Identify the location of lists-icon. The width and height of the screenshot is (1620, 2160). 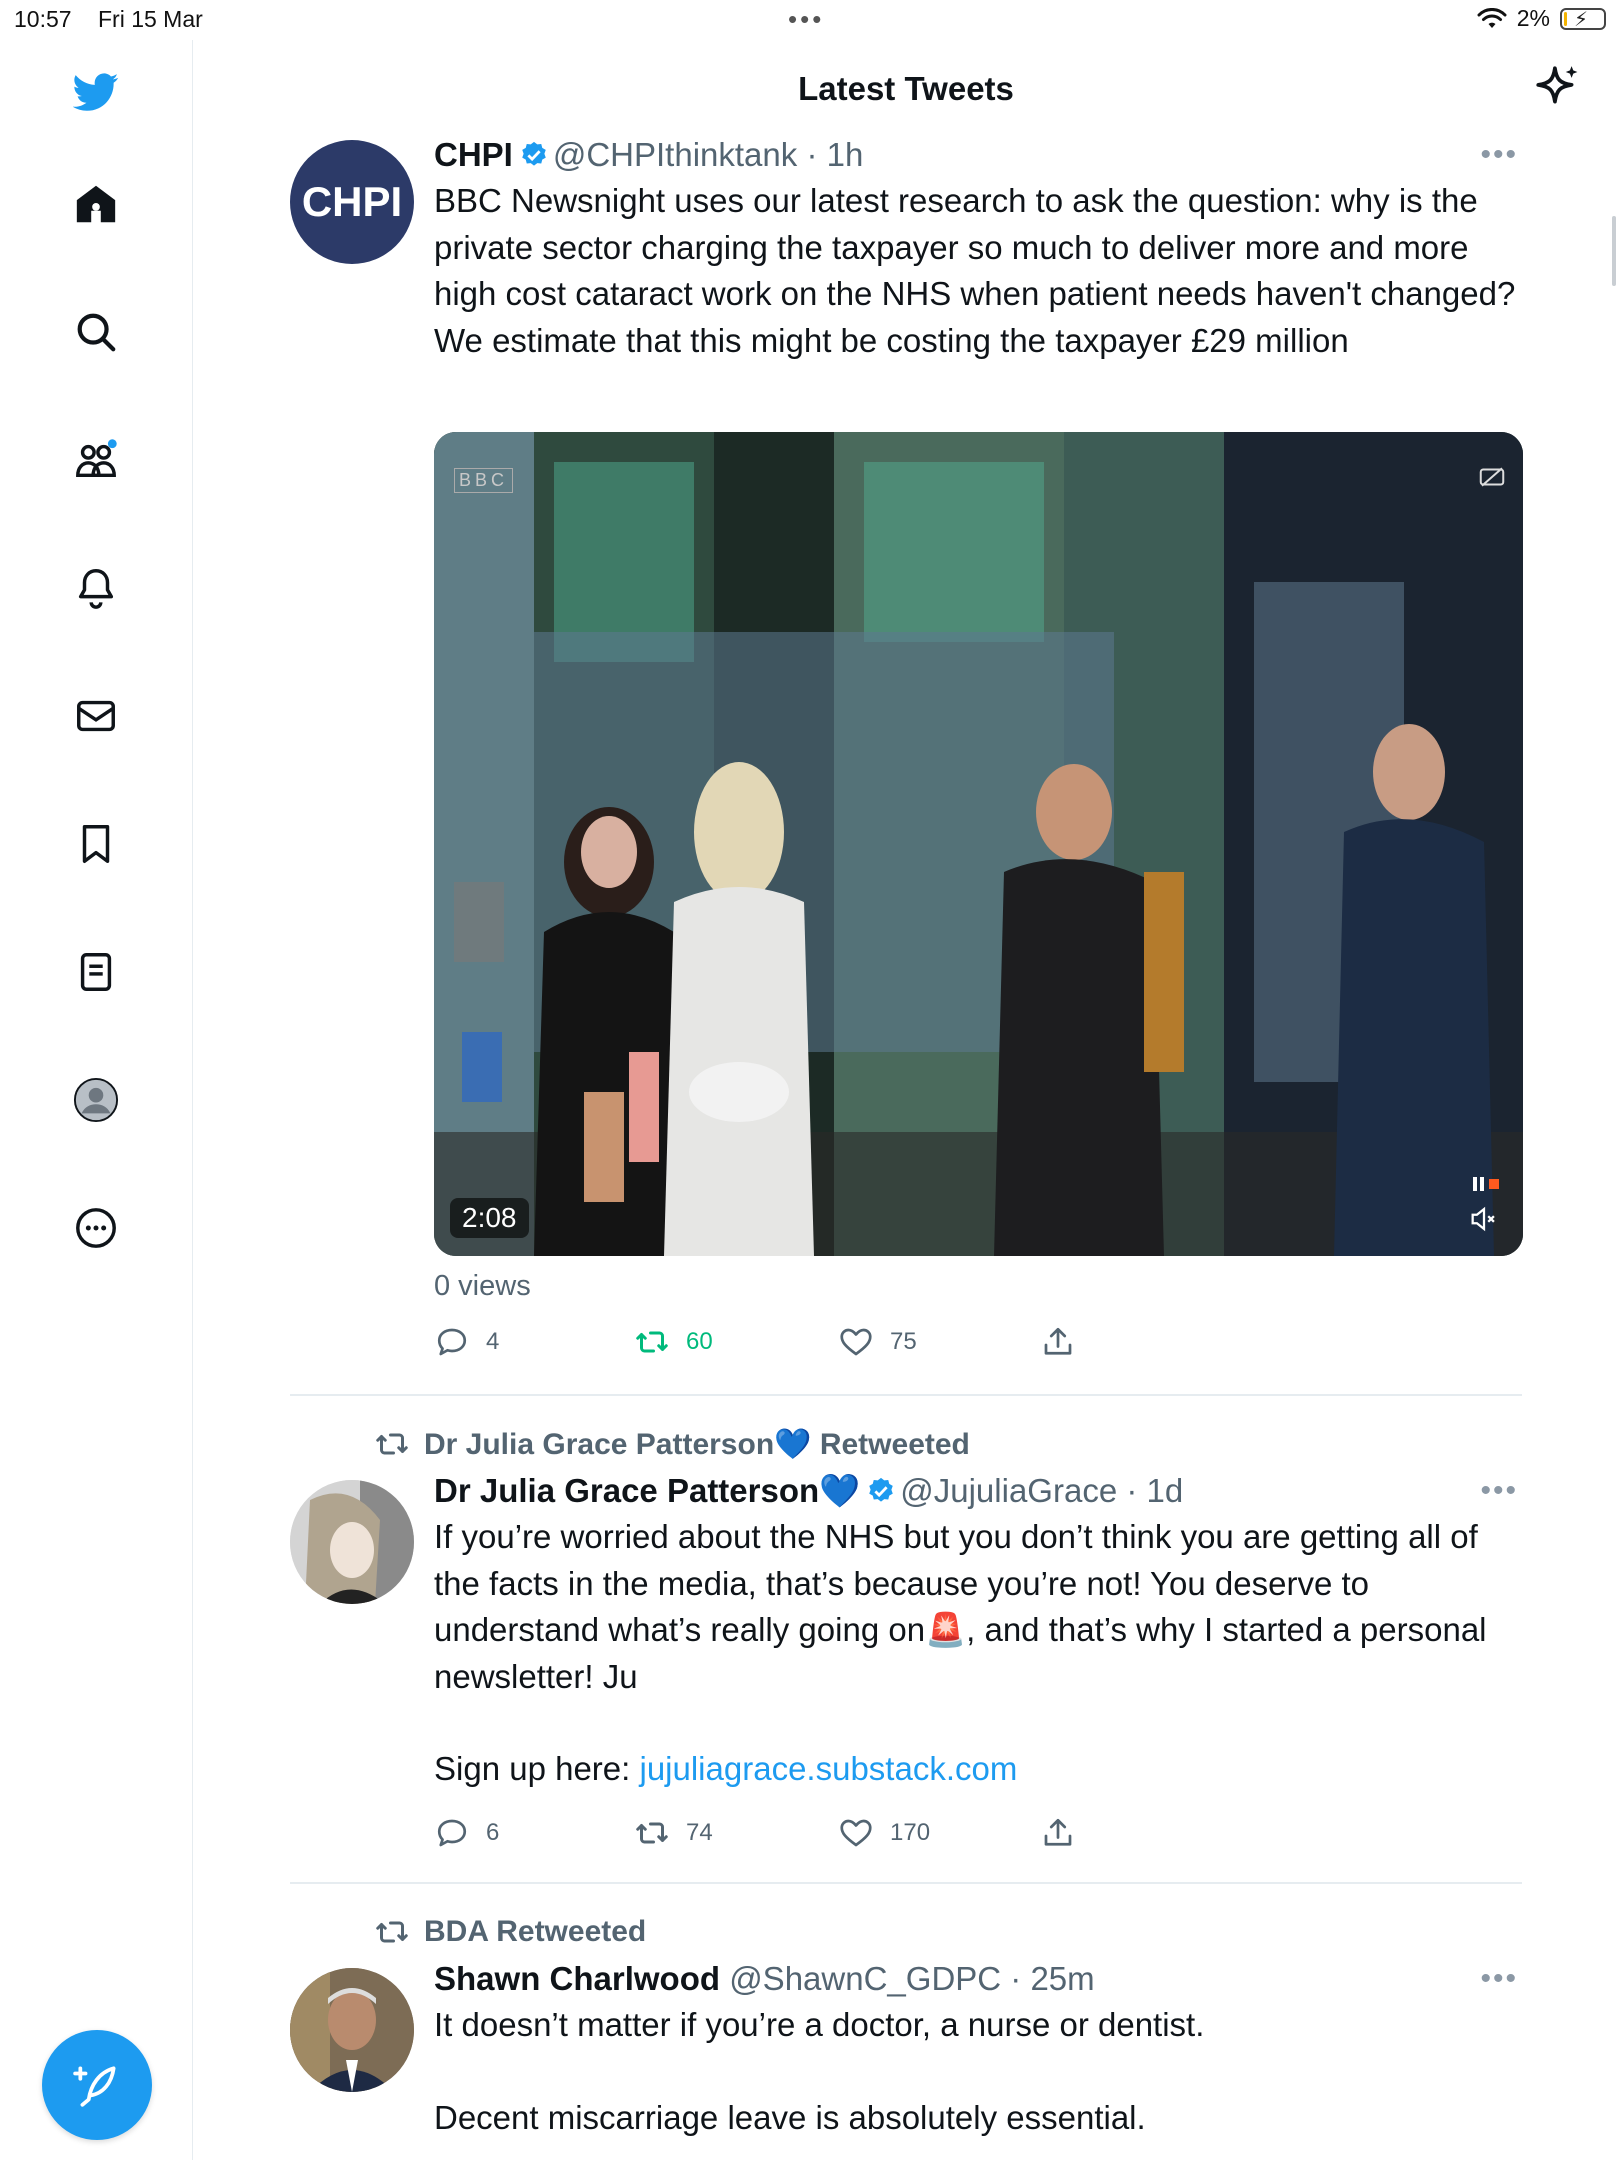
(96, 972).